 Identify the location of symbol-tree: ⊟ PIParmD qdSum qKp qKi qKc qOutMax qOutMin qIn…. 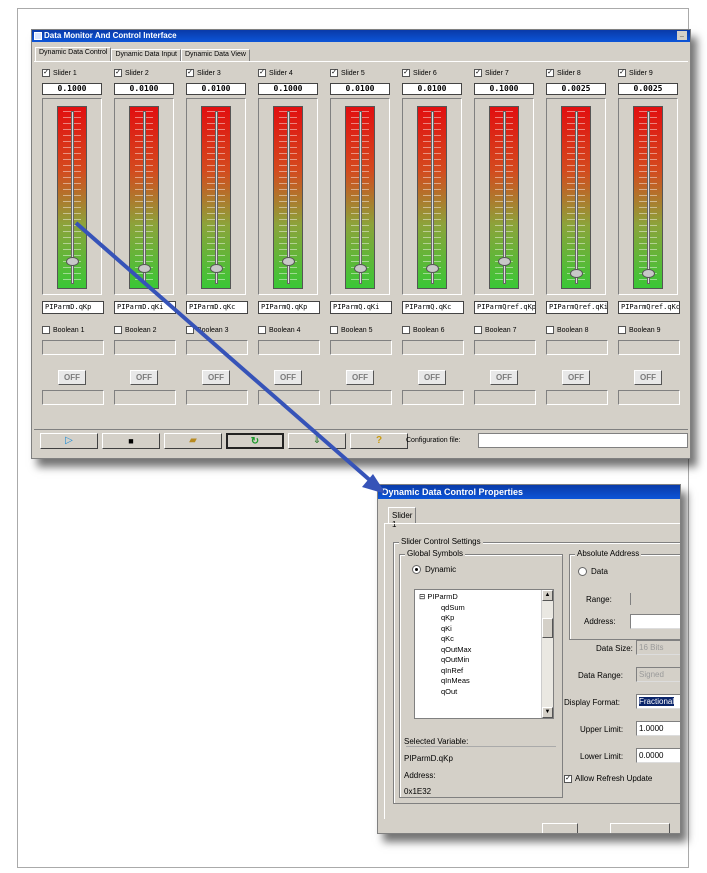
(484, 654).